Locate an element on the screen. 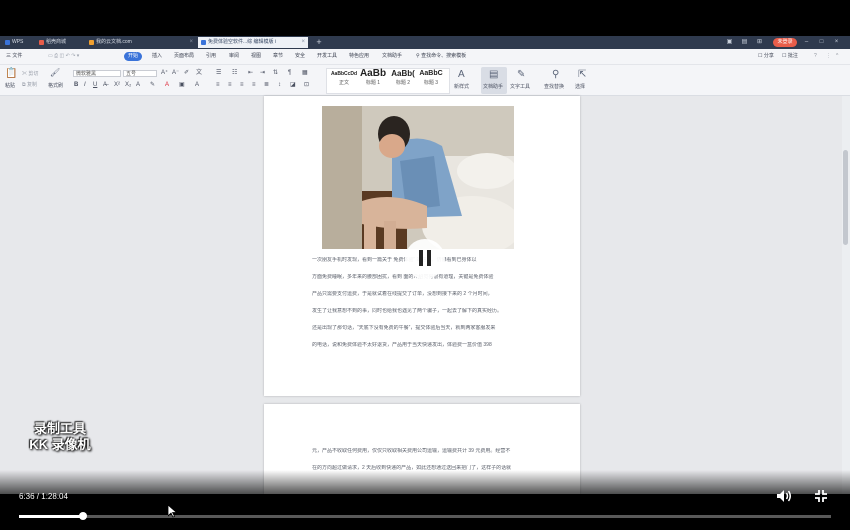 This screenshot has height=530, width=850. wps-icon is located at coordinates (7, 42).